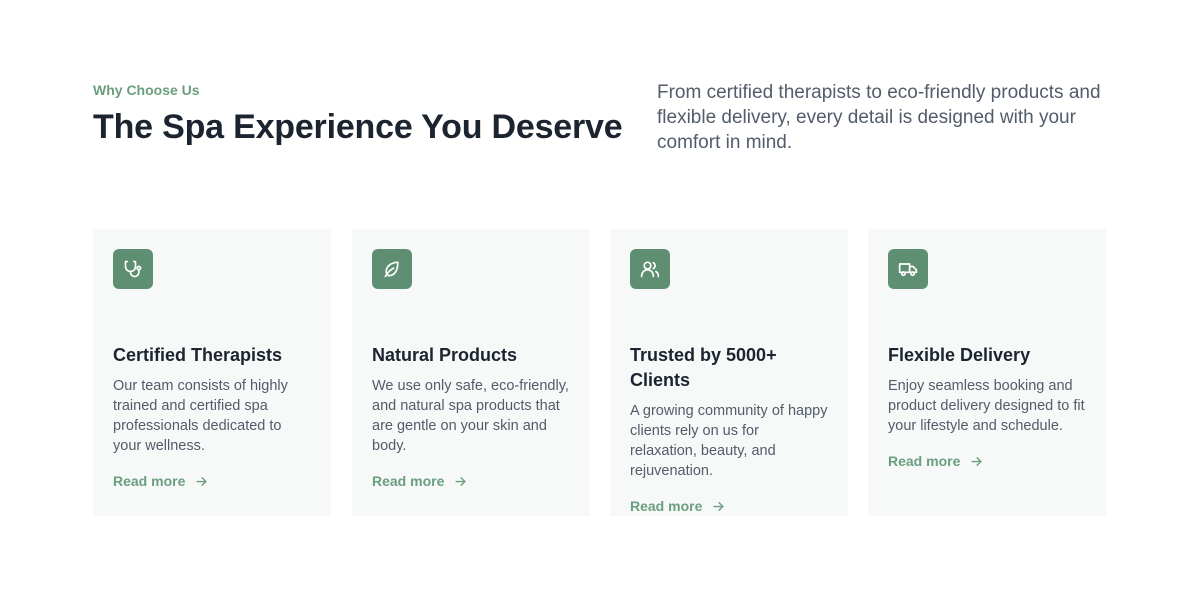 Image resolution: width=1200 pixels, height=596 pixels. What do you see at coordinates (133, 269) in the screenshot?
I see `stethoscope-icon` at bounding box center [133, 269].